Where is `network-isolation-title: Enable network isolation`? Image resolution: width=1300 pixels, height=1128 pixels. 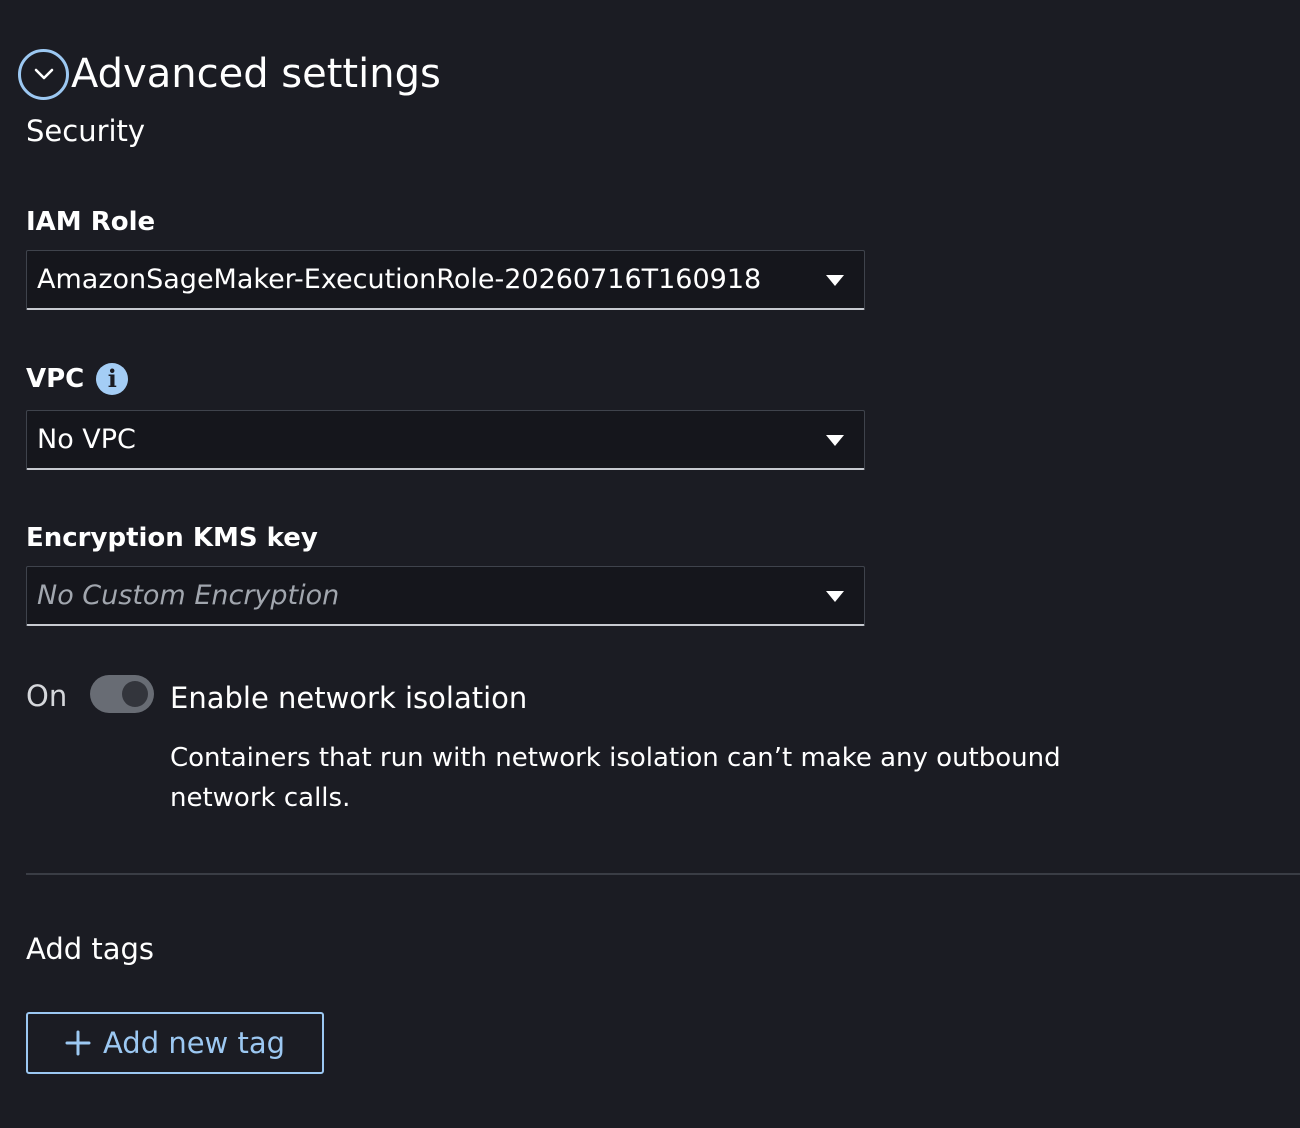 network-isolation-title: Enable network isolation is located at coordinates (349, 698).